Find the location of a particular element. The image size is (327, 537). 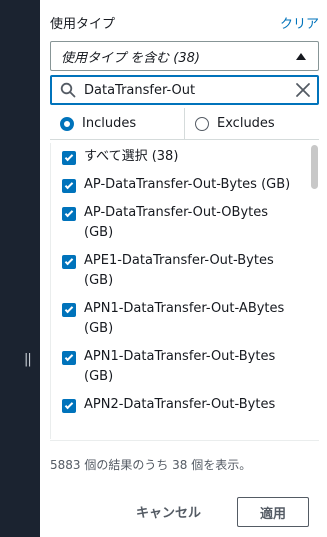

list-item: APN2-DataTransfer-Out-Bytes is located at coordinates (185, 405).